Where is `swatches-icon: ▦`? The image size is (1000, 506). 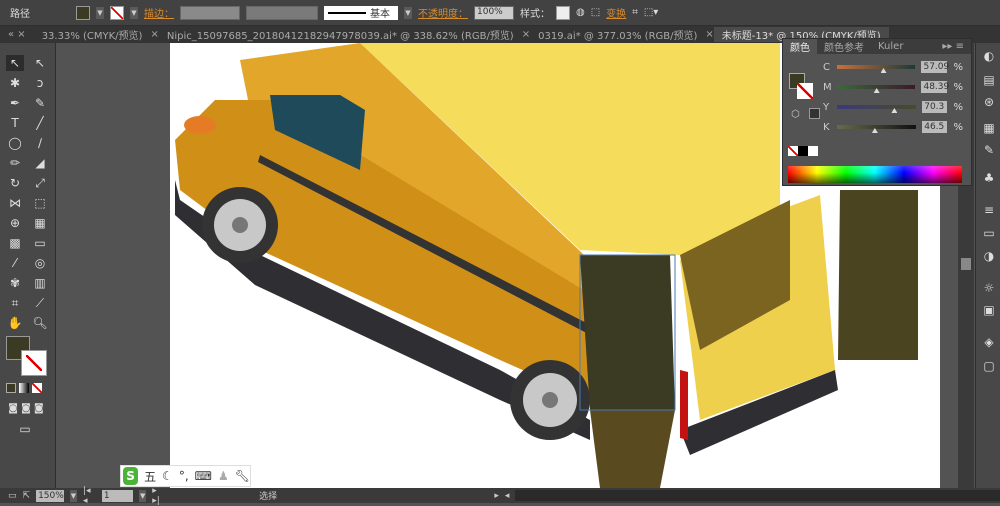
swatches-icon: ▦ is located at coordinates (989, 128).